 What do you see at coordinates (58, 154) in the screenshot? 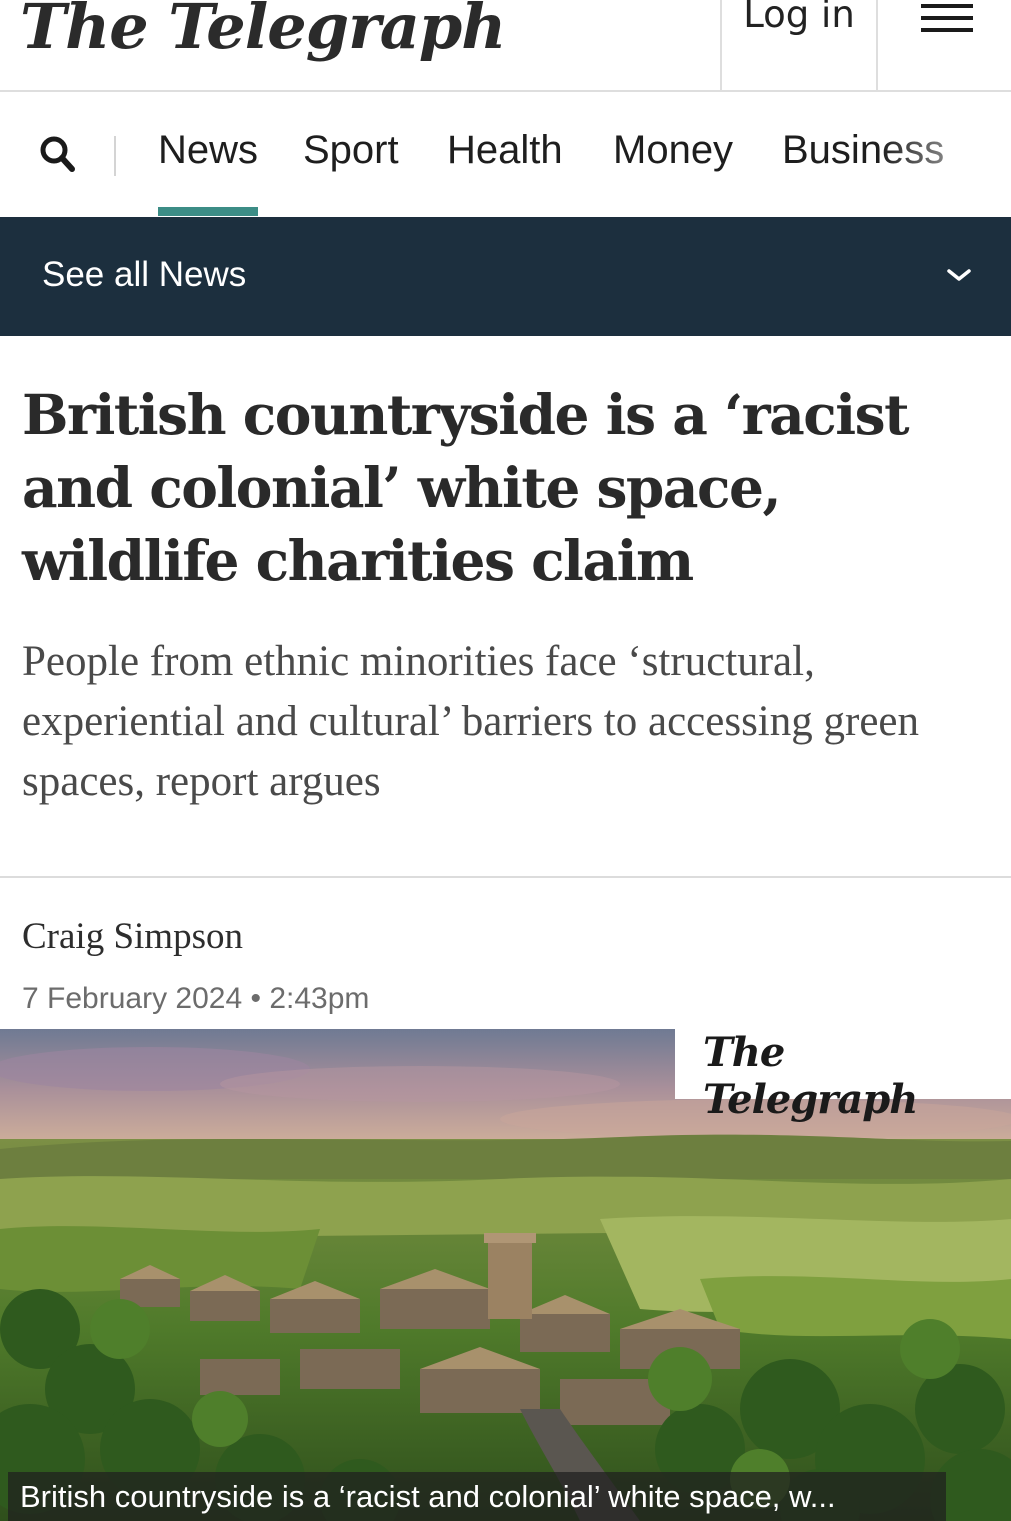
I see `search-icon` at bounding box center [58, 154].